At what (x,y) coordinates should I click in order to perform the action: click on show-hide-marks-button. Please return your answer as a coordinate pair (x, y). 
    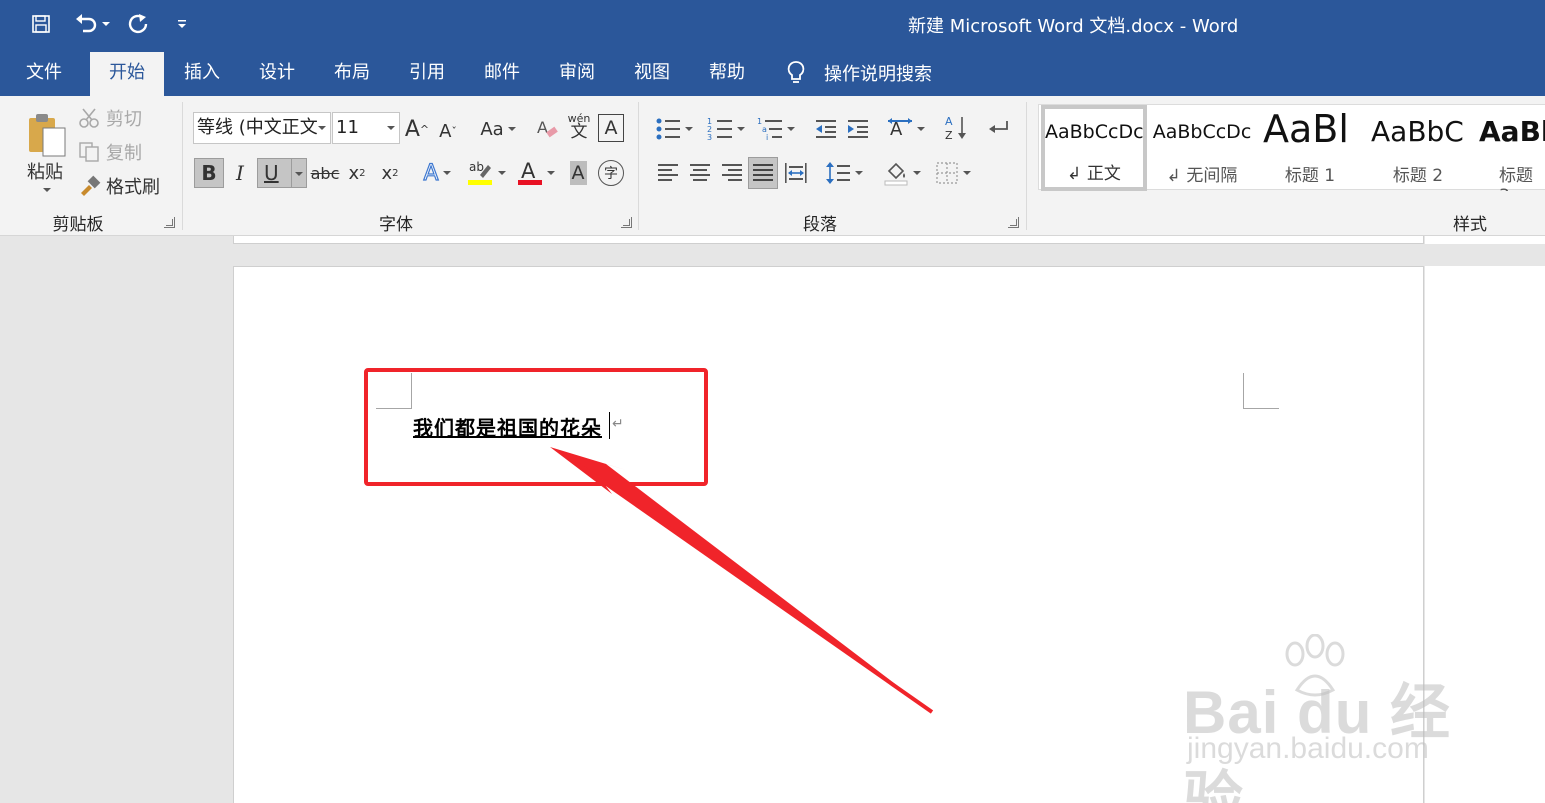
    Looking at the image, I should click on (998, 129).